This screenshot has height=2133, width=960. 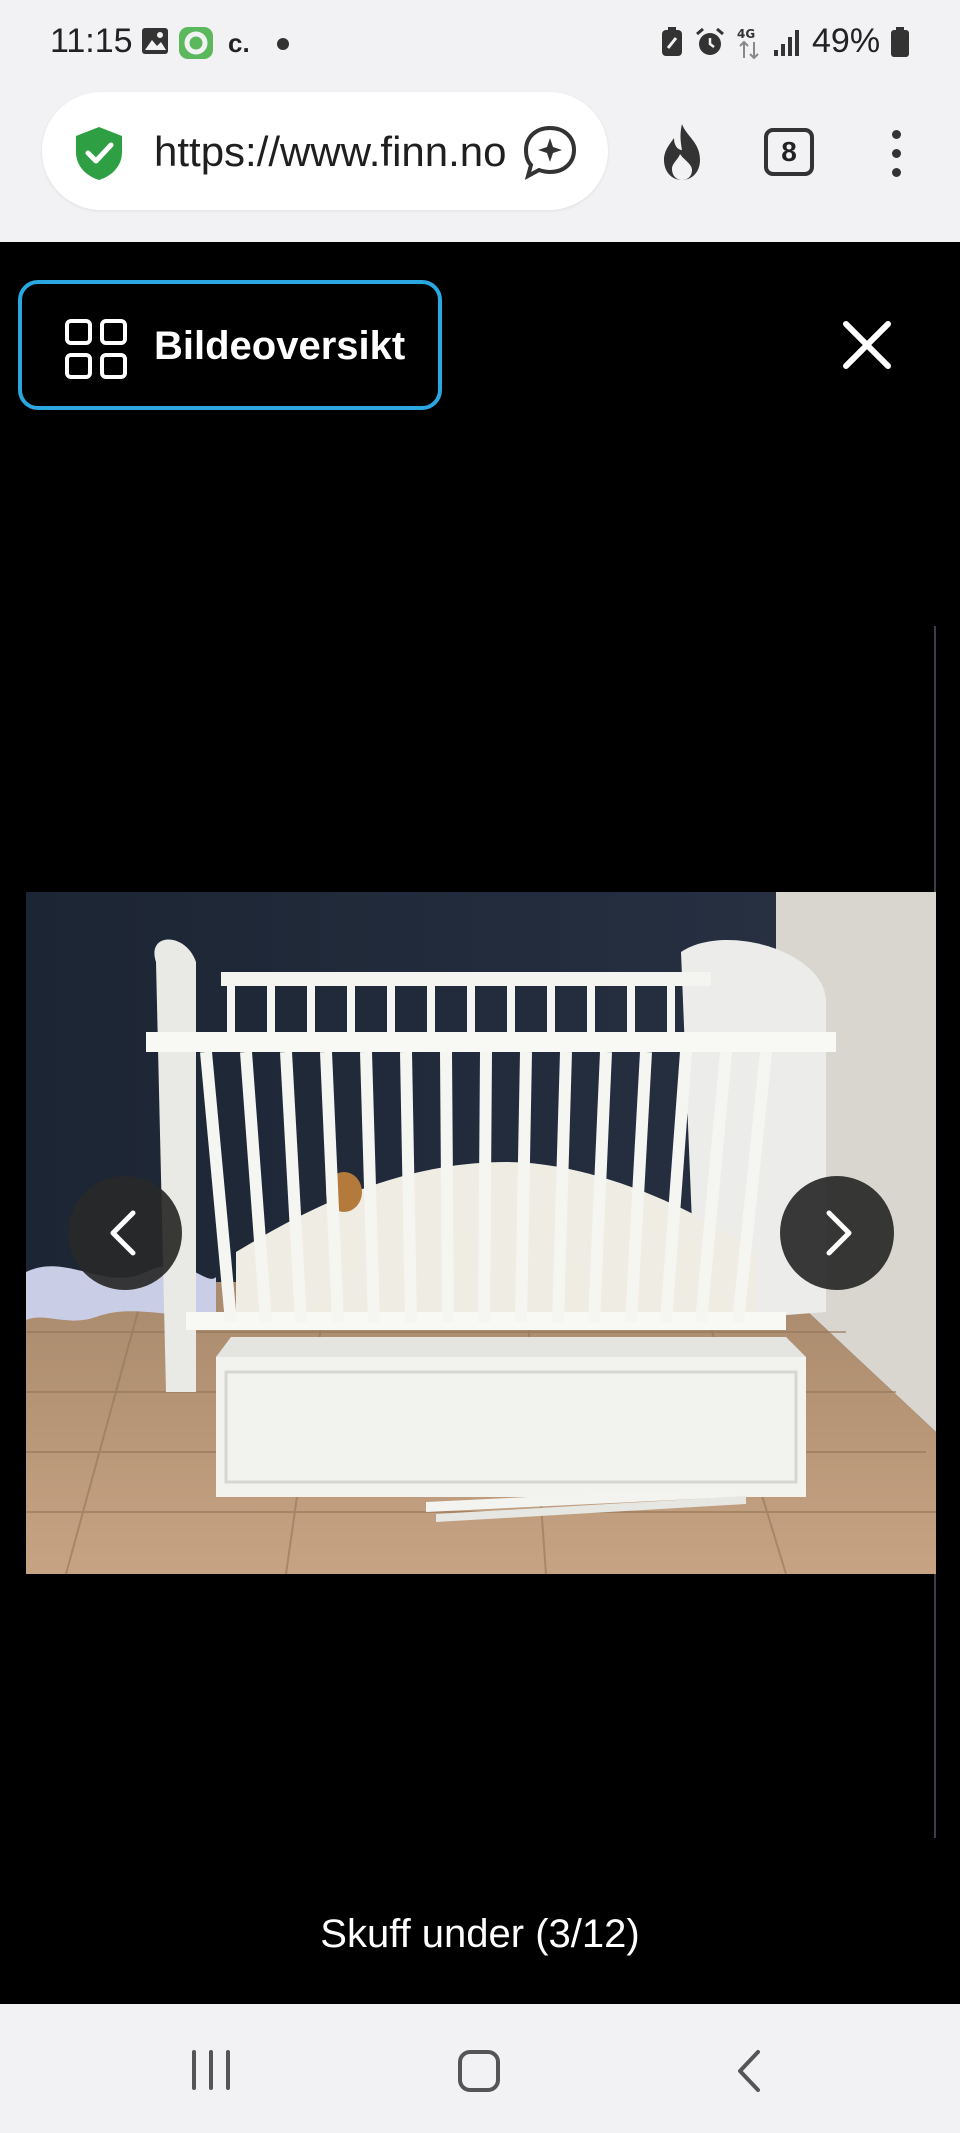 I want to click on battery-saver-icon, so click(x=672, y=41).